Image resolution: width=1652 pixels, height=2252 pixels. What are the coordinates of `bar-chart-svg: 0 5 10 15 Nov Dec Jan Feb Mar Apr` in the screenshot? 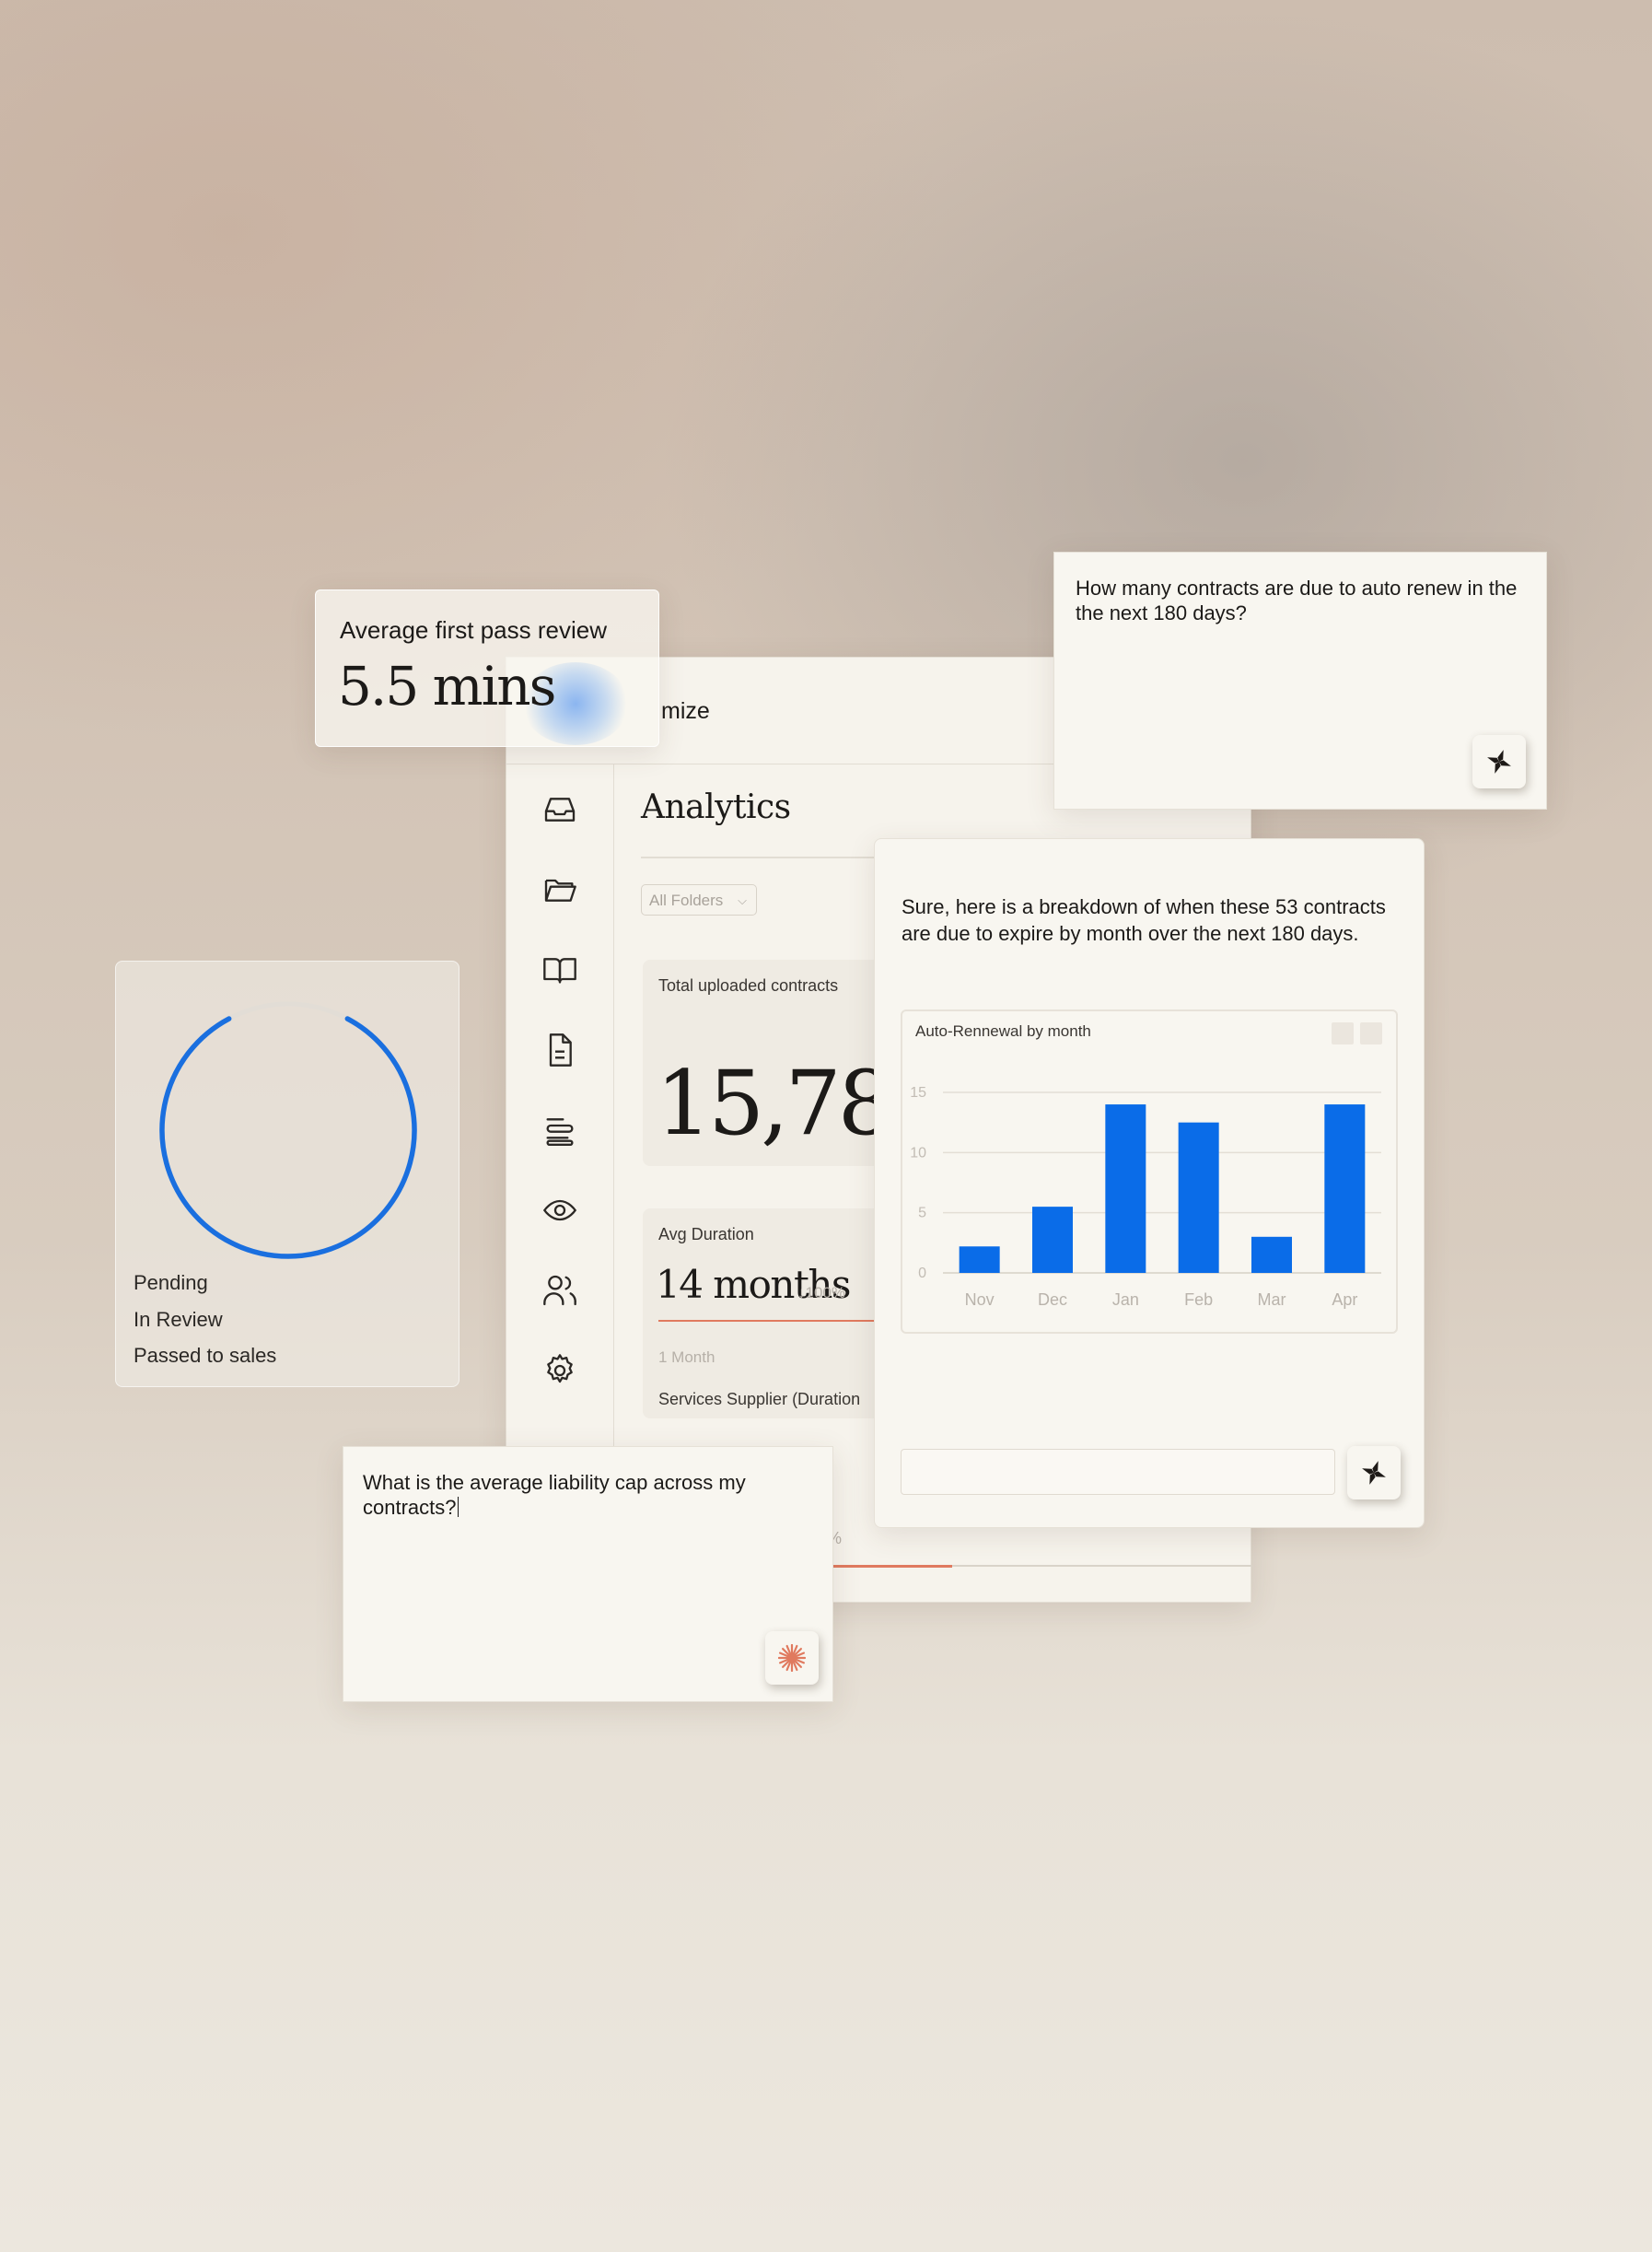 It's located at (1145, 1197).